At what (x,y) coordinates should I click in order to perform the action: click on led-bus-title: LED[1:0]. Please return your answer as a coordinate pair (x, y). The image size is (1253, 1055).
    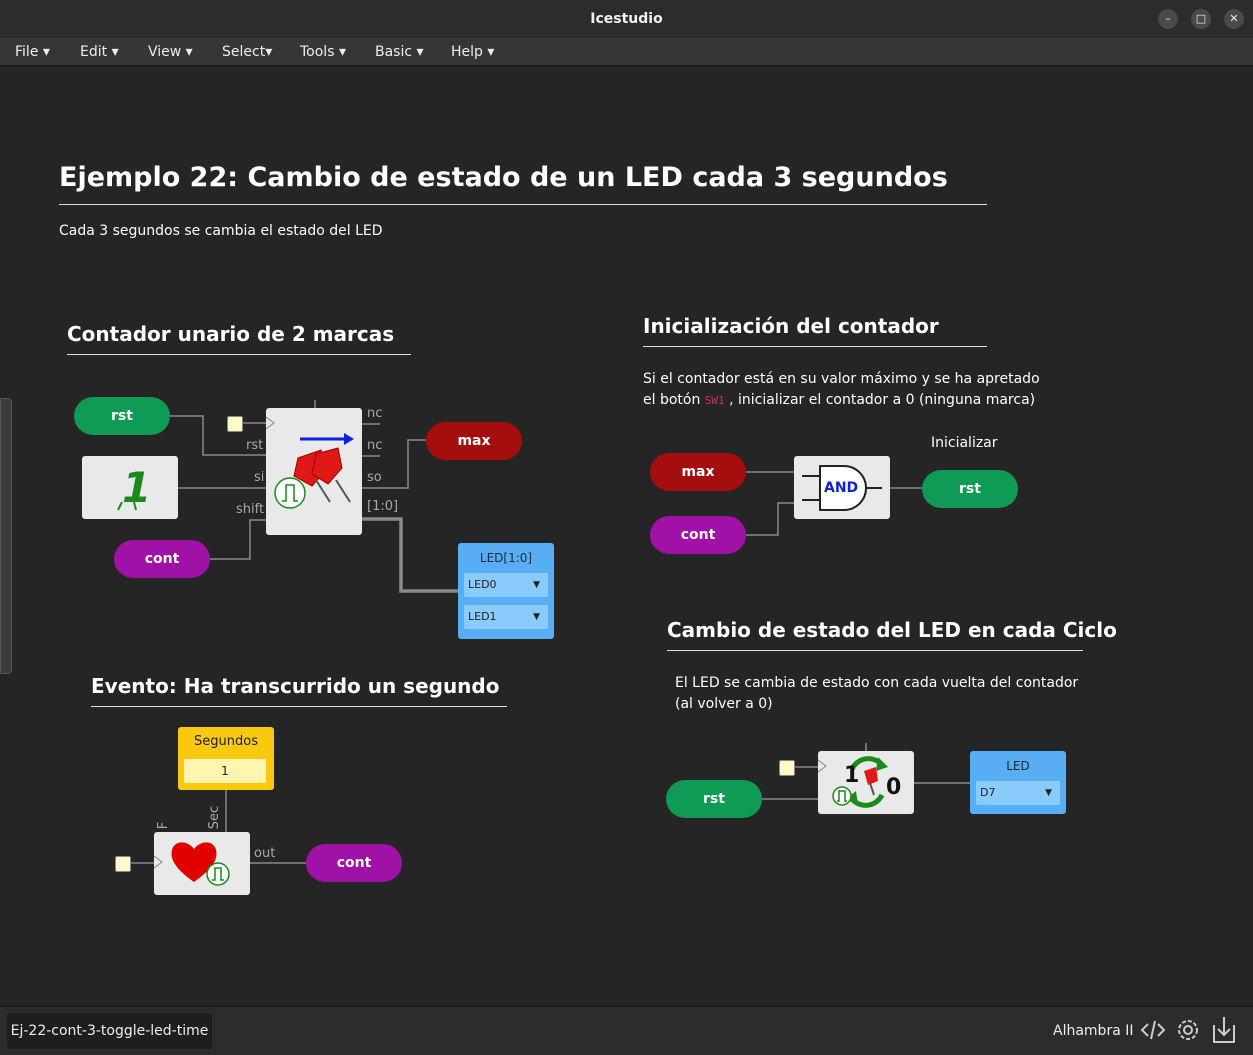
    Looking at the image, I should click on (506, 558).